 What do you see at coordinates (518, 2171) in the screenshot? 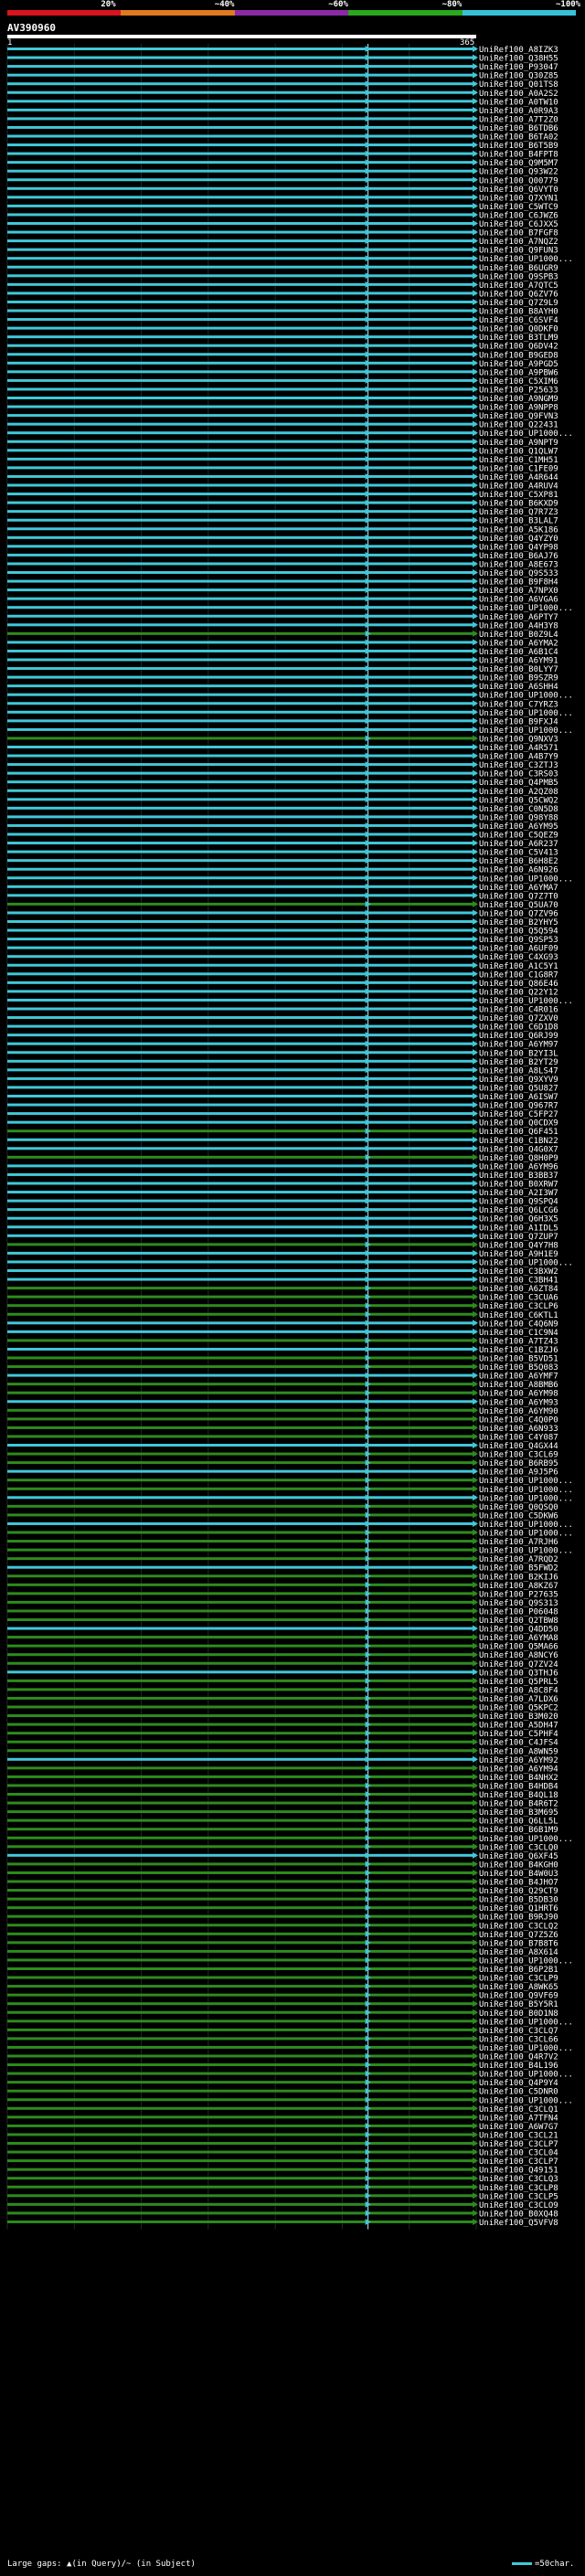
I see `hit-label: UniRef100_Q49151` at bounding box center [518, 2171].